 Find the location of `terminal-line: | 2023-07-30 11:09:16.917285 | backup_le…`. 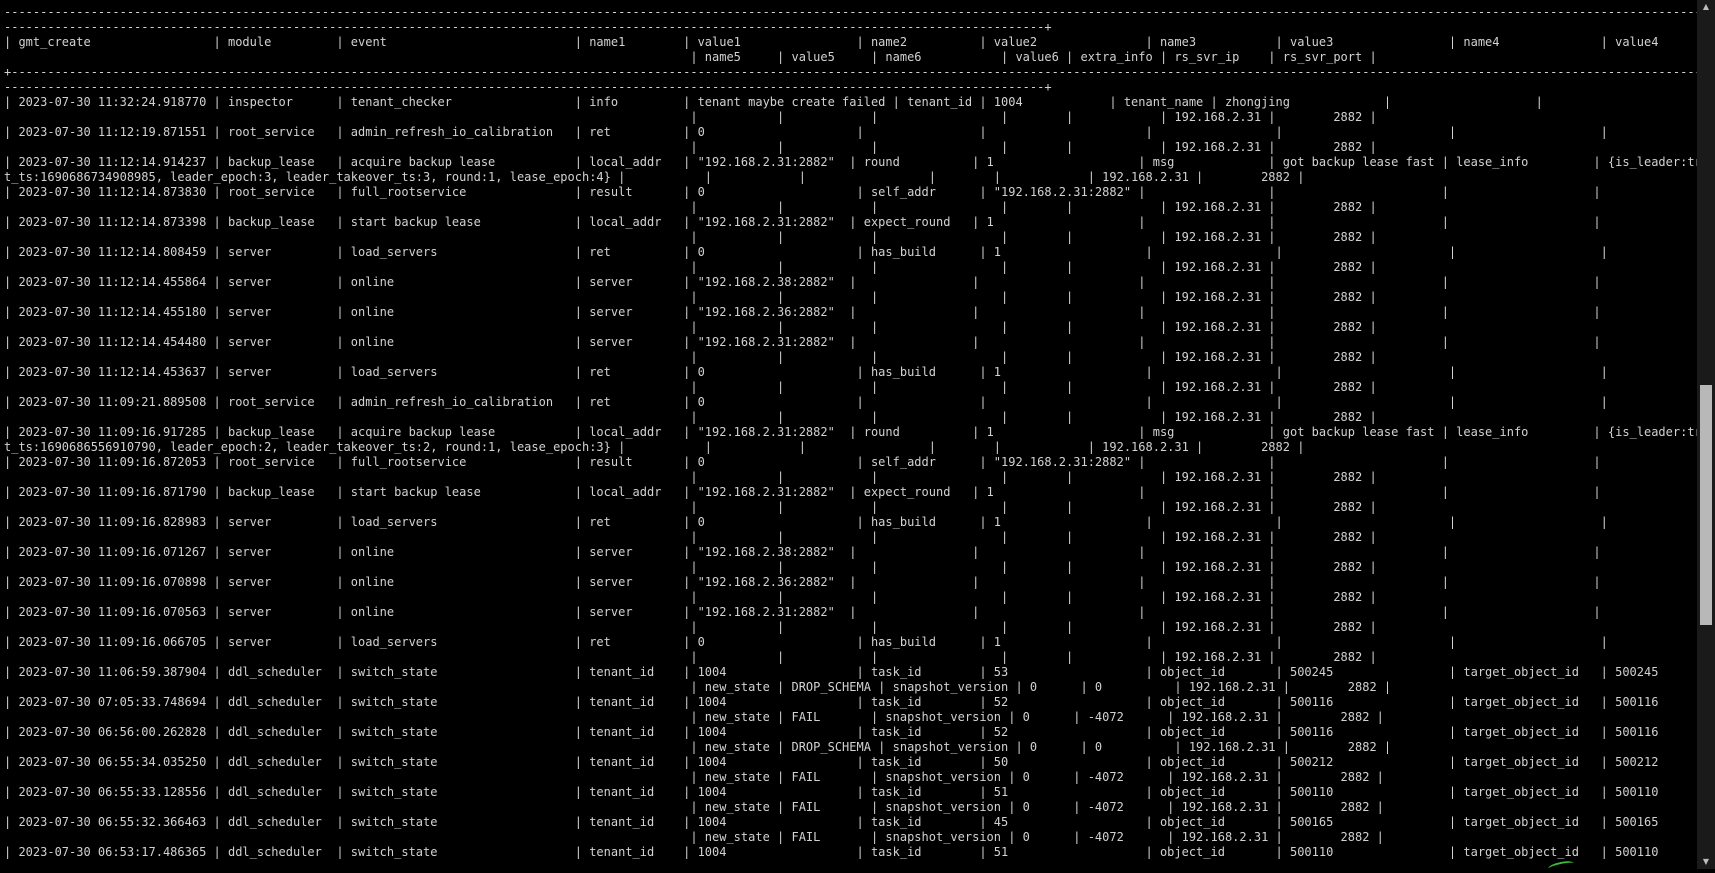

terminal-line: | 2023-07-30 11:09:16.917285 | backup_le… is located at coordinates (850, 432).